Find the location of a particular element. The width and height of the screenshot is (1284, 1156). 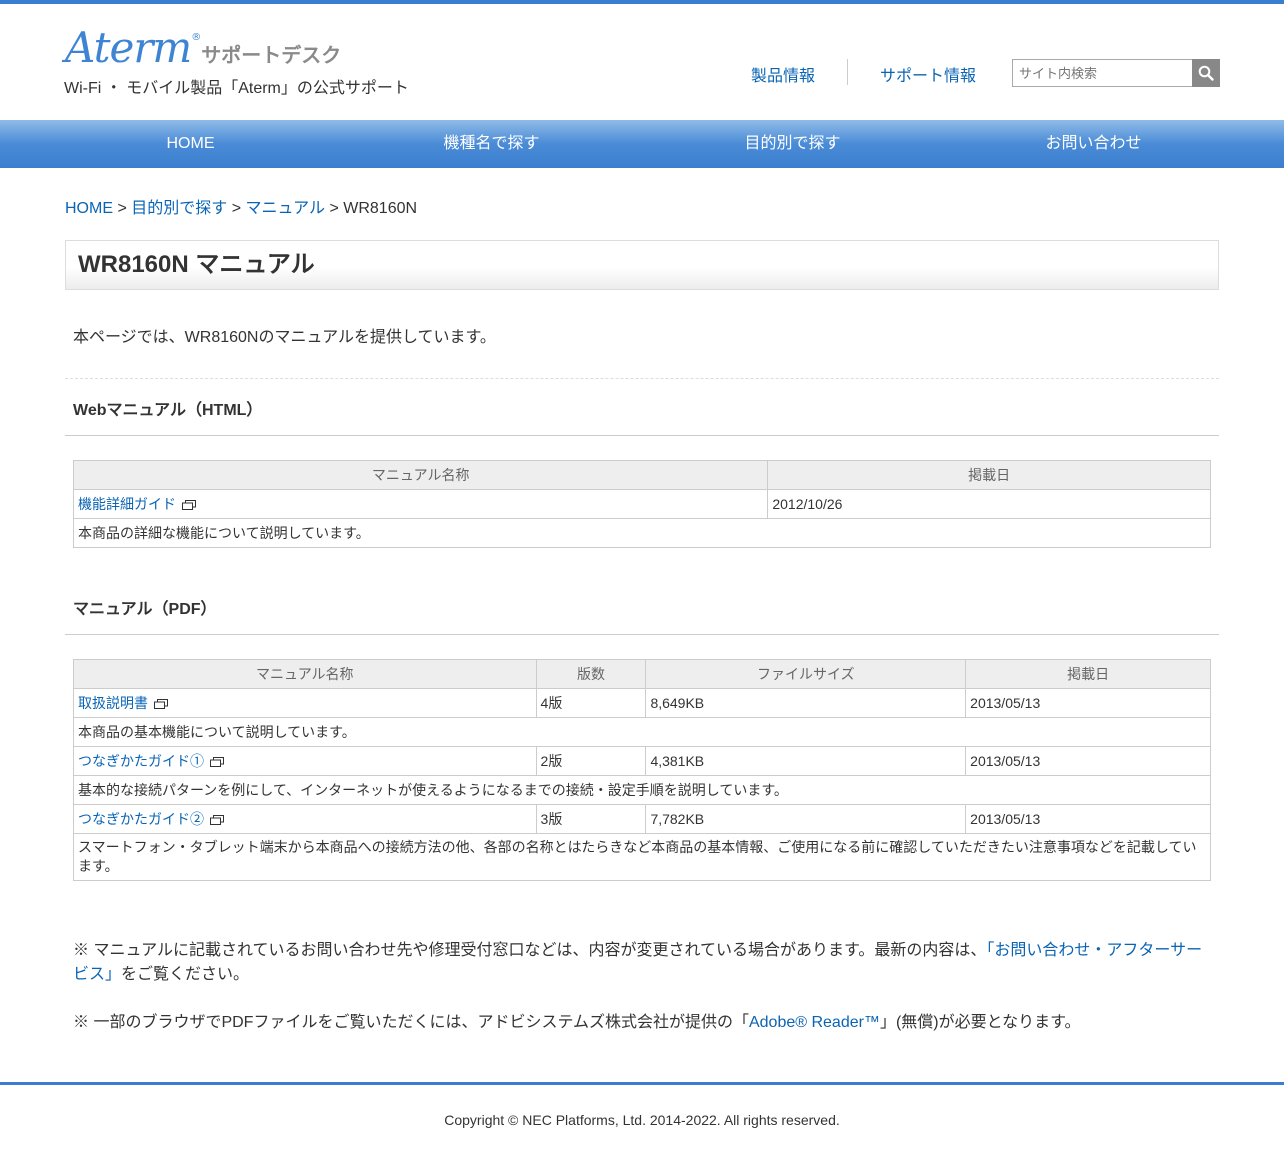

table-row-description: 本商品の基本機能について説明しています。 is located at coordinates (642, 732).